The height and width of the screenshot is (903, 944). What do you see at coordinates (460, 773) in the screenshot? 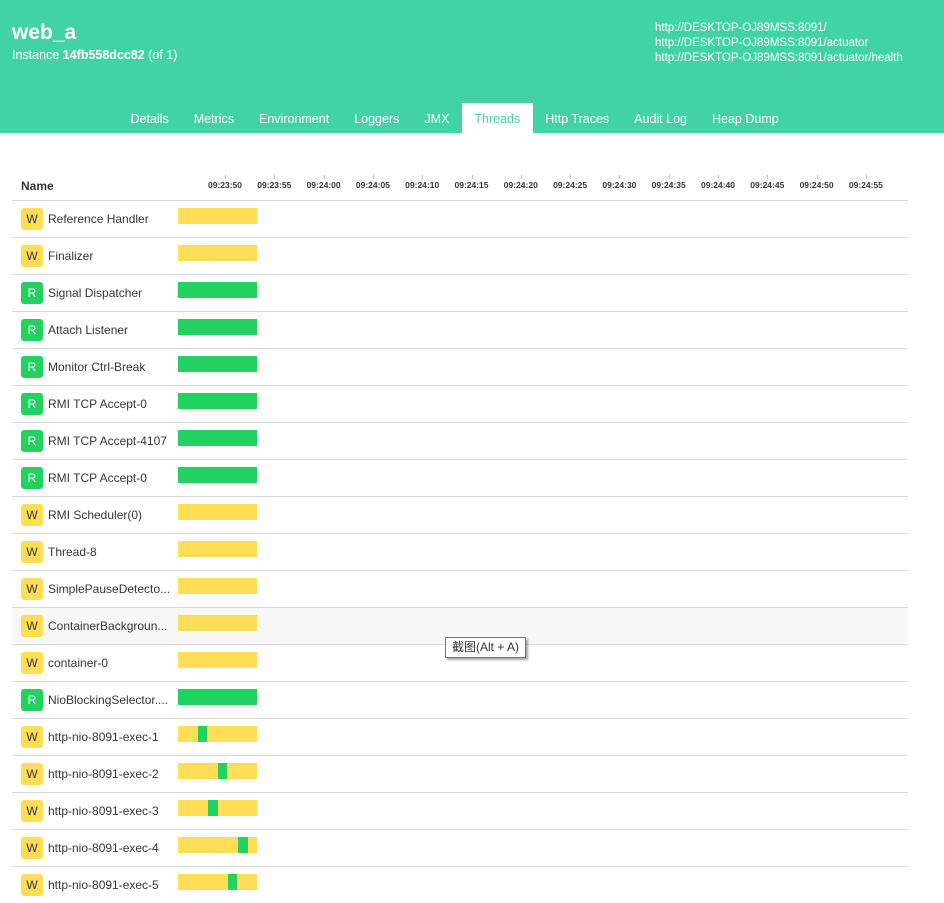
I see `thread-row: Whttp-nio-8091-exec-2` at bounding box center [460, 773].